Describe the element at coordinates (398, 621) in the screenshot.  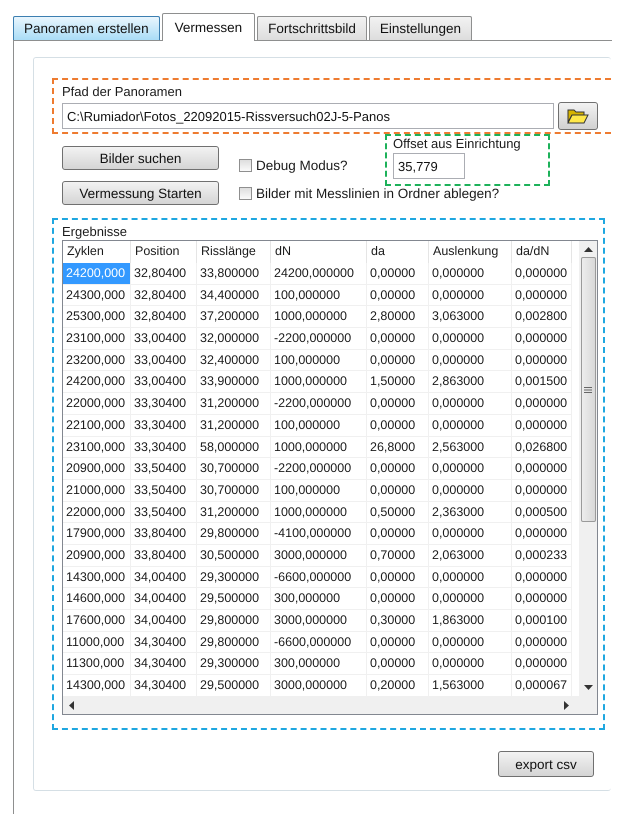
I see `table-cell: 0,30000` at that location.